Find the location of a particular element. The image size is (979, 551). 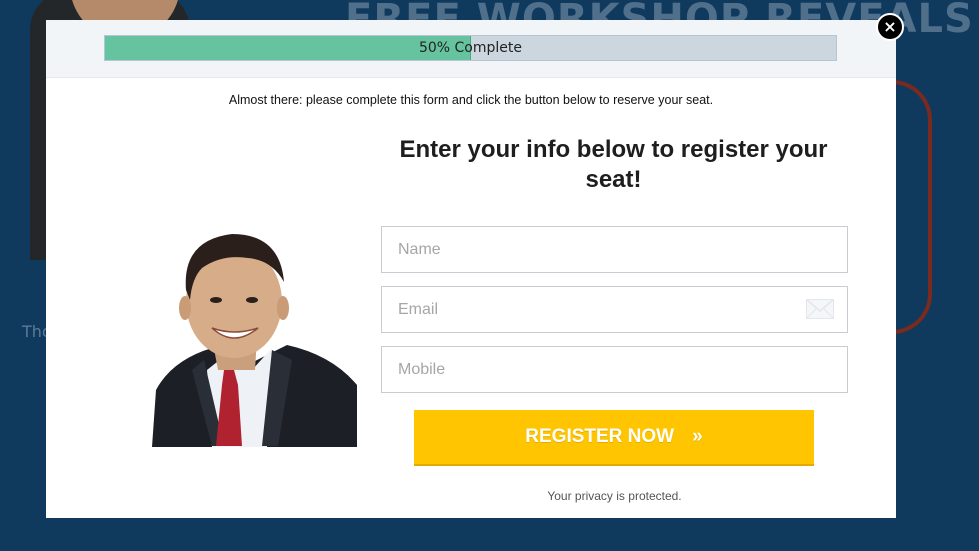

envelope-icon is located at coordinates (820, 309).